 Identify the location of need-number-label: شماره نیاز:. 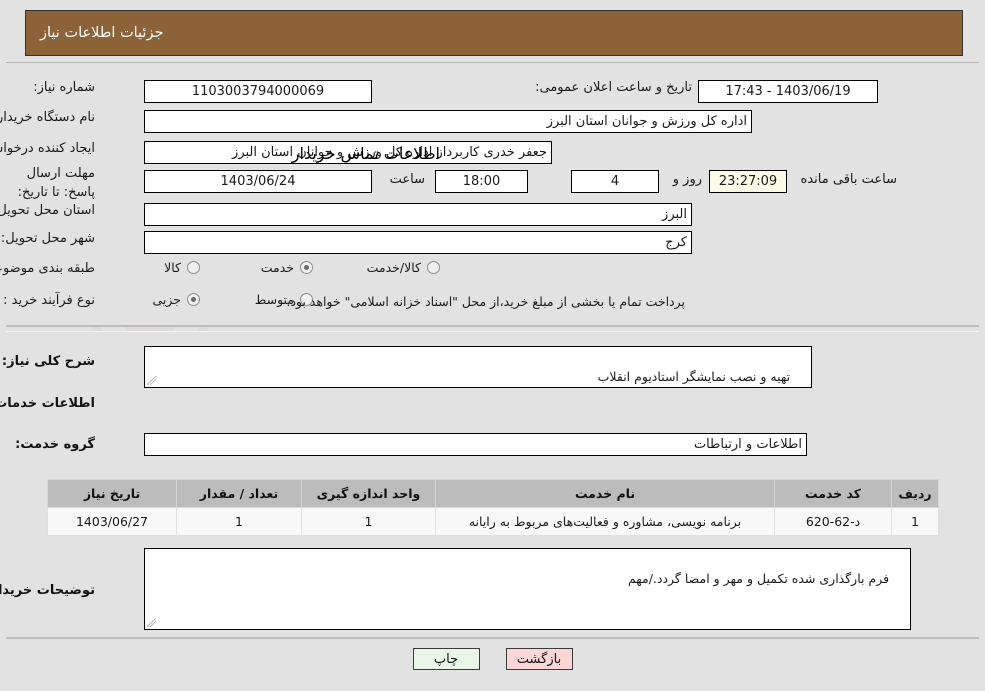
(64, 87).